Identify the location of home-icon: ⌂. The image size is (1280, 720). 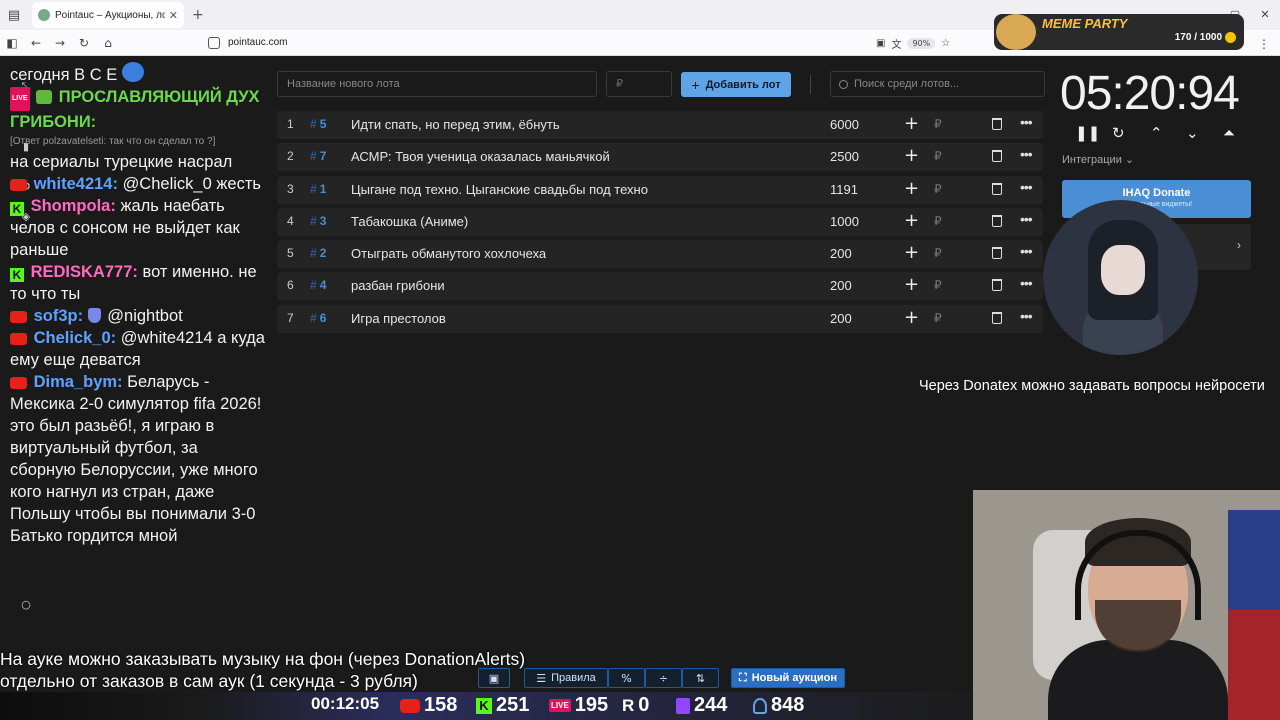
(108, 43).